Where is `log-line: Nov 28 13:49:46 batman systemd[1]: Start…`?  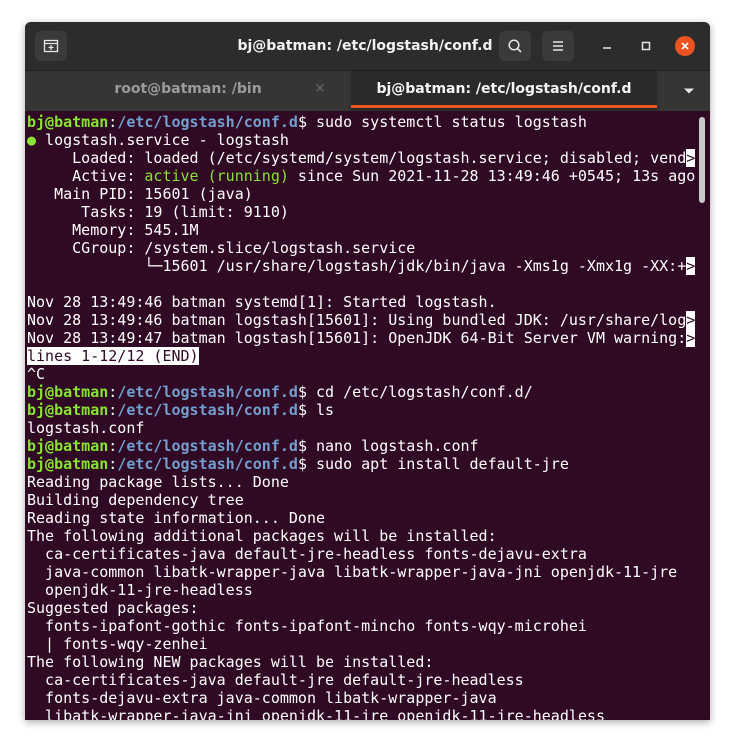
log-line: Nov 28 13:49:46 batman systemd[1]: Start… is located at coordinates (262, 302).